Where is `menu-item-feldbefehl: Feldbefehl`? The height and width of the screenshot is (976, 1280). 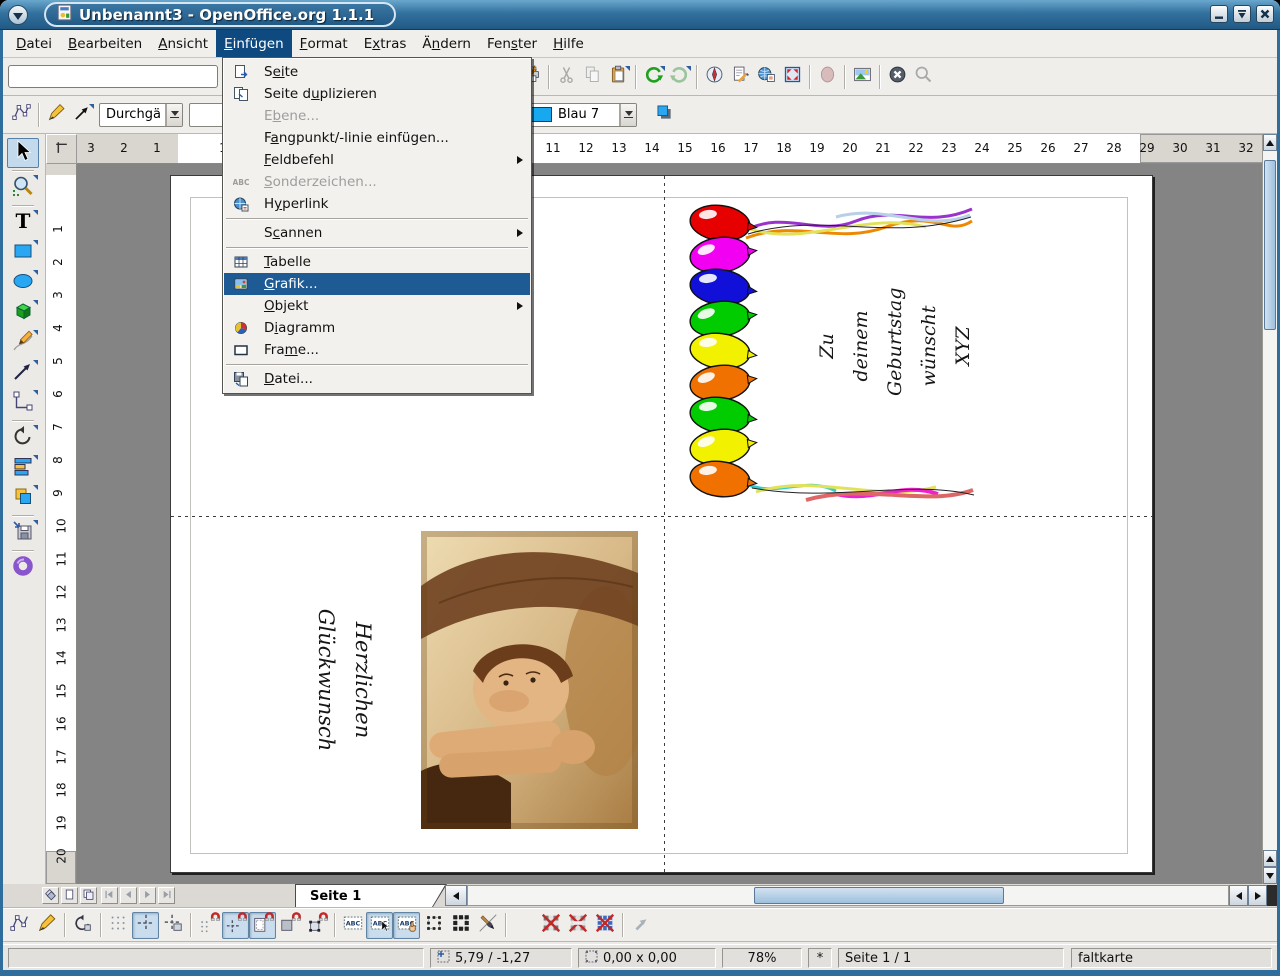
menu-item-feldbefehl: Feldbefehl is located at coordinates (377, 160).